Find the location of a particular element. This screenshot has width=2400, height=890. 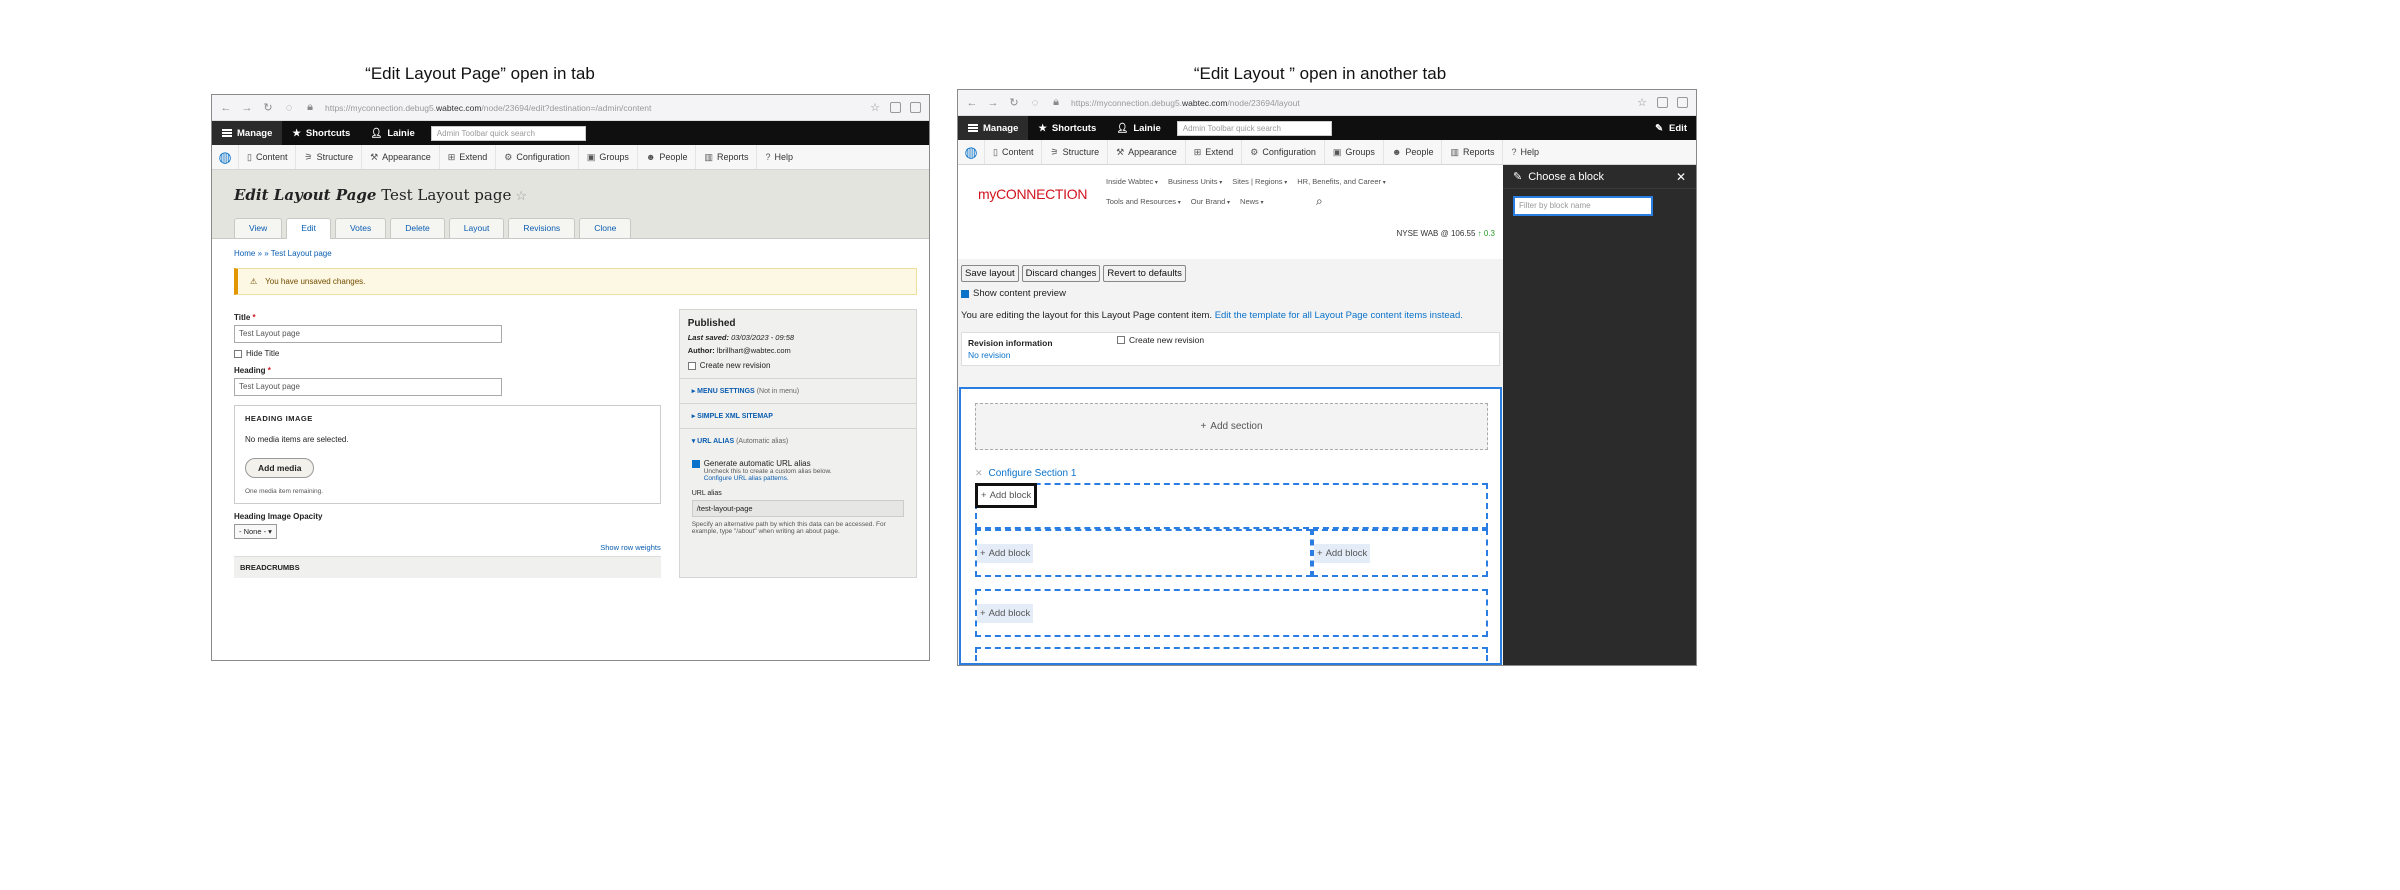

tab-layout: Layout is located at coordinates (476, 228).